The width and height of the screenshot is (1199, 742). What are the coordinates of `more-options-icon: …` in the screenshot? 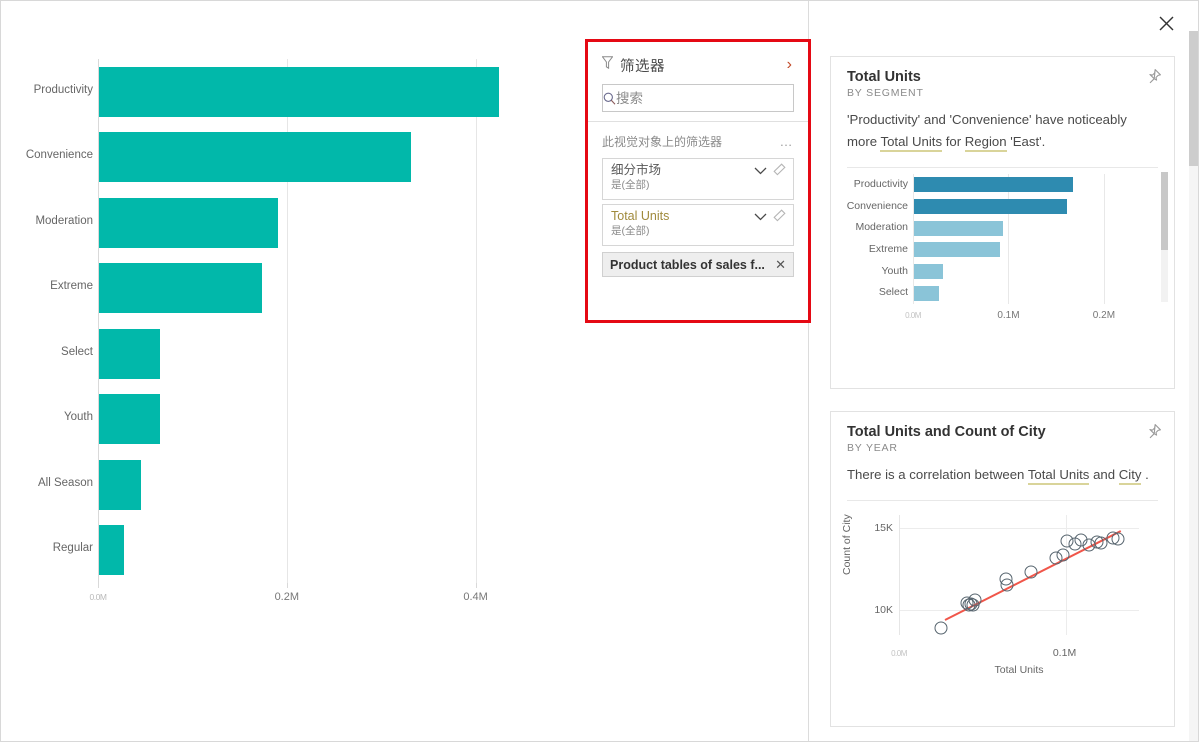 It's located at (787, 141).